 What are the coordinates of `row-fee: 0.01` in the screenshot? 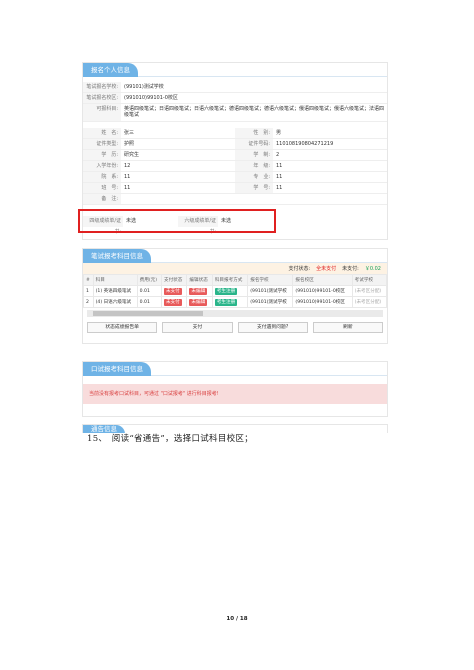 It's located at (149, 302).